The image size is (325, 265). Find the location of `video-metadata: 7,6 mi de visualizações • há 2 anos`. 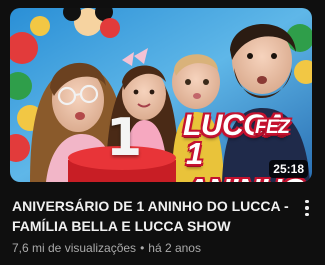

video-metadata: 7,6 mi de visualizações • há 2 anos is located at coordinates (106, 248).